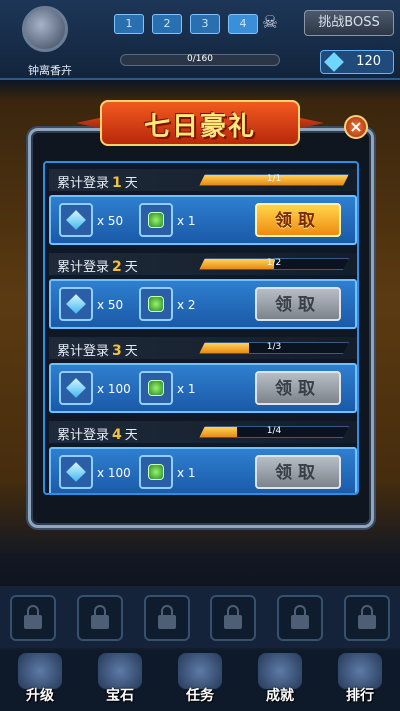 This screenshot has height=711, width=400. What do you see at coordinates (274, 431) in the screenshot?
I see `day-progress-label: 1/4` at bounding box center [274, 431].